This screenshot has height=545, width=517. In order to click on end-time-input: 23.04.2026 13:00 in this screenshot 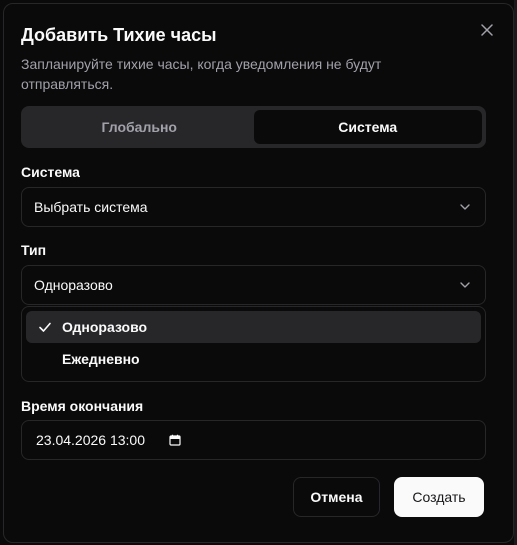, I will do `click(253, 440)`.